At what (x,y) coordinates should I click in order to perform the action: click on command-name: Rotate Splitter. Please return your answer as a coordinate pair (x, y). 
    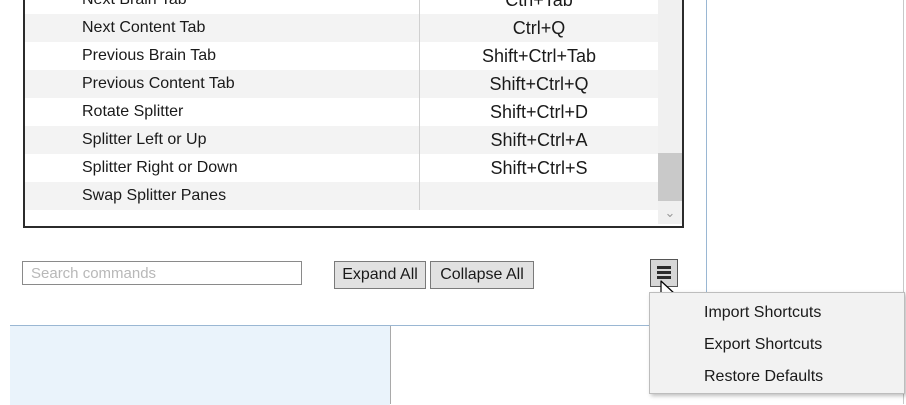
    Looking at the image, I should click on (222, 112).